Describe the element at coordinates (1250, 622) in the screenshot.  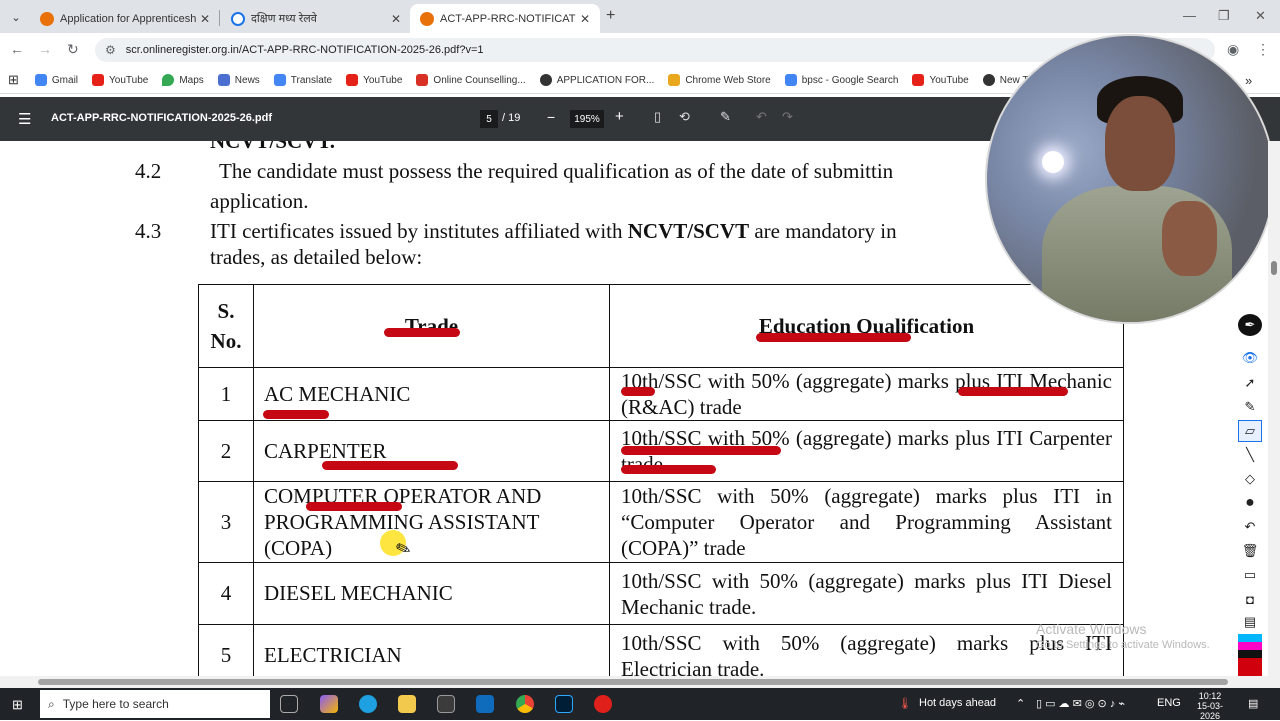
I see `clipboard-icon: ▤` at that location.